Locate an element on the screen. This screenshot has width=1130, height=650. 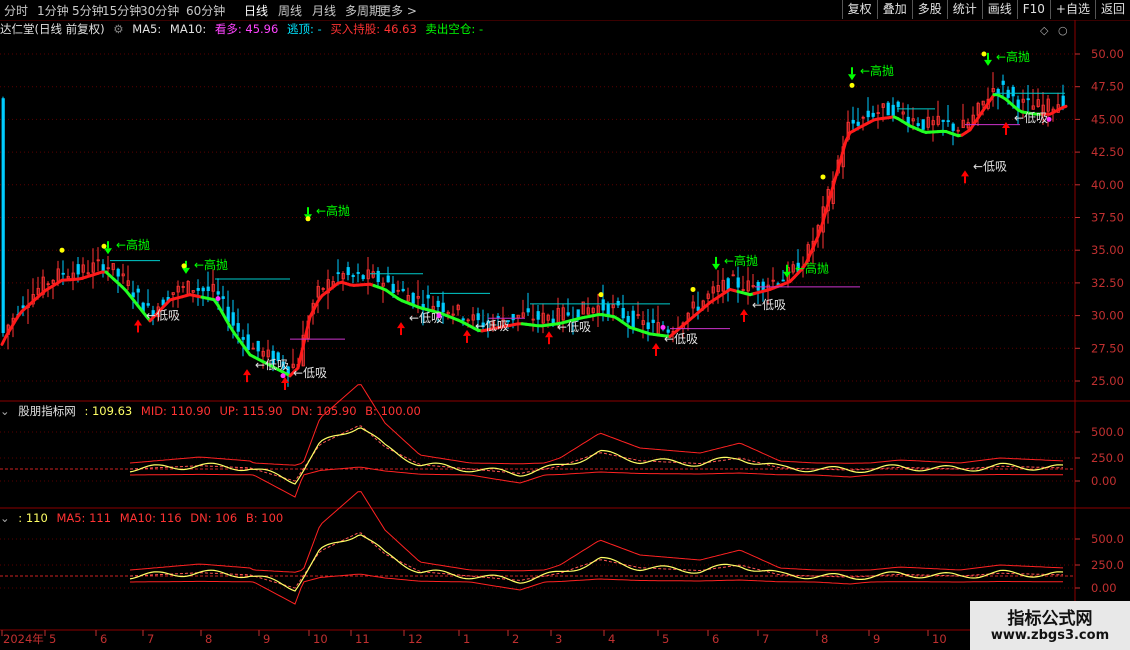
date-tick-label: 8 is located at coordinates (824, 639).